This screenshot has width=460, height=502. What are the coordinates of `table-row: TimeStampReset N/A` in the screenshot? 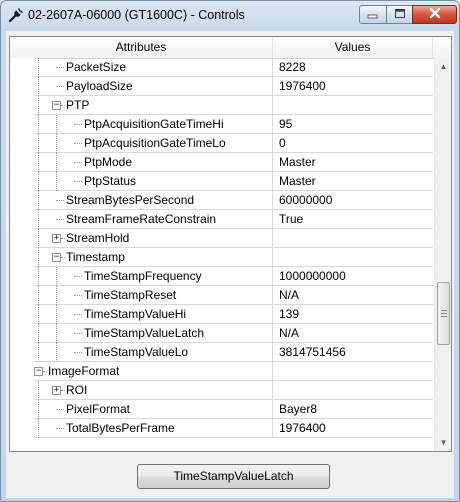 It's located at (221, 295).